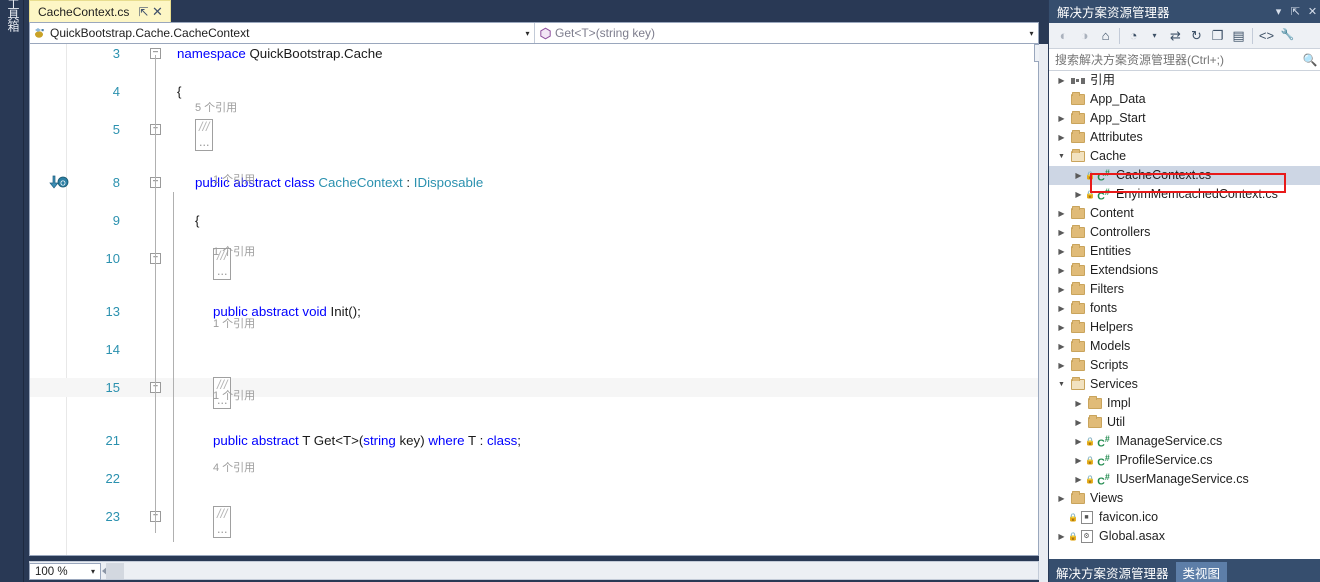 The height and width of the screenshot is (582, 1320). What do you see at coordinates (1184, 270) in the screenshot?
I see `tree-item-extendsions: ▶ Extendsions` at bounding box center [1184, 270].